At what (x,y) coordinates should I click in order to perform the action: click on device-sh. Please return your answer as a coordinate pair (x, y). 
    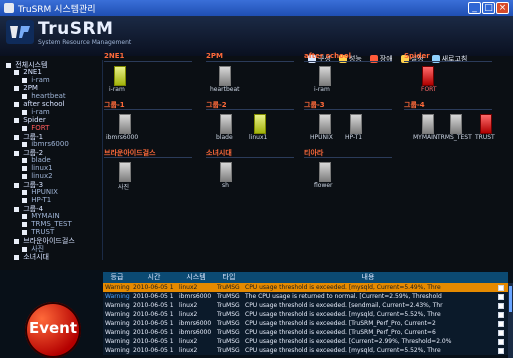
    Looking at the image, I should click on (226, 172).